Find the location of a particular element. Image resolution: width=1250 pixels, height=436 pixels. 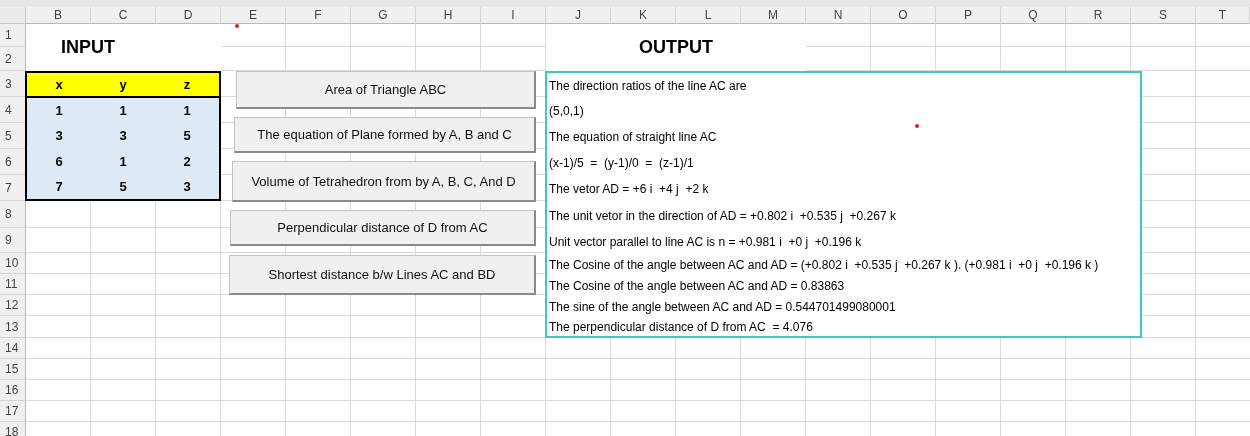

row-header: 13 is located at coordinates (13, 327).